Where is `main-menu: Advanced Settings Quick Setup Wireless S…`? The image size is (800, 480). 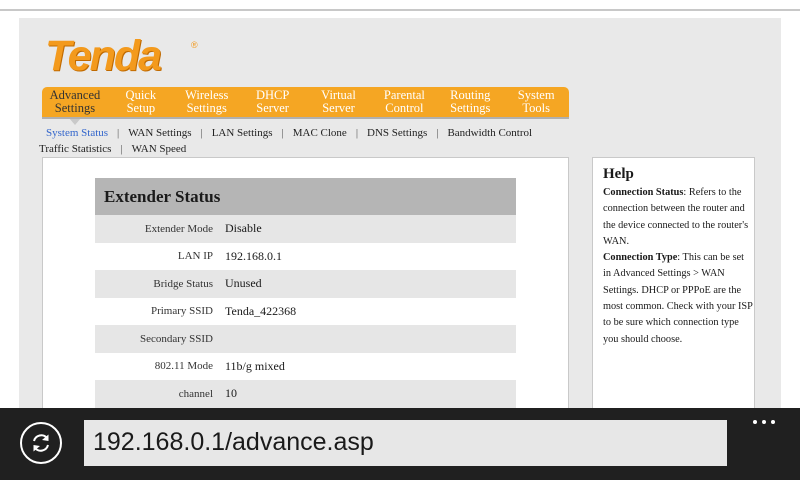
main-menu: Advanced Settings Quick Setup Wireless S… is located at coordinates (305, 106).